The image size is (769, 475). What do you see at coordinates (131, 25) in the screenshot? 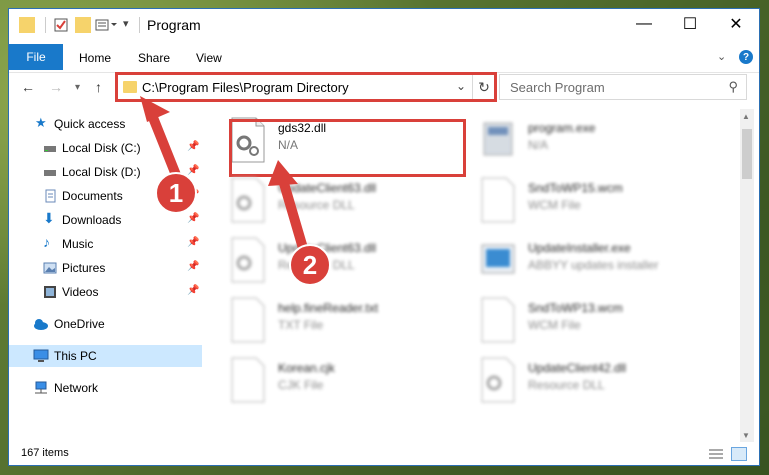
I see `quick-access-dropdown-icon: ▾` at bounding box center [131, 25].